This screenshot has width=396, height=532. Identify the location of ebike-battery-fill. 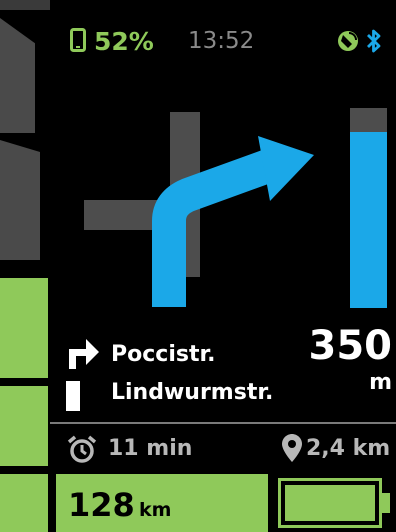
(330, 503).